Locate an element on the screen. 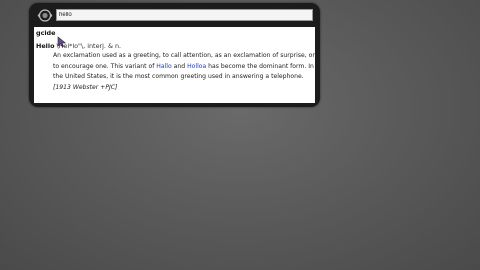 This screenshot has width=480, height=270. source-citation: [1913 Webster +PJC] is located at coordinates (85, 87).